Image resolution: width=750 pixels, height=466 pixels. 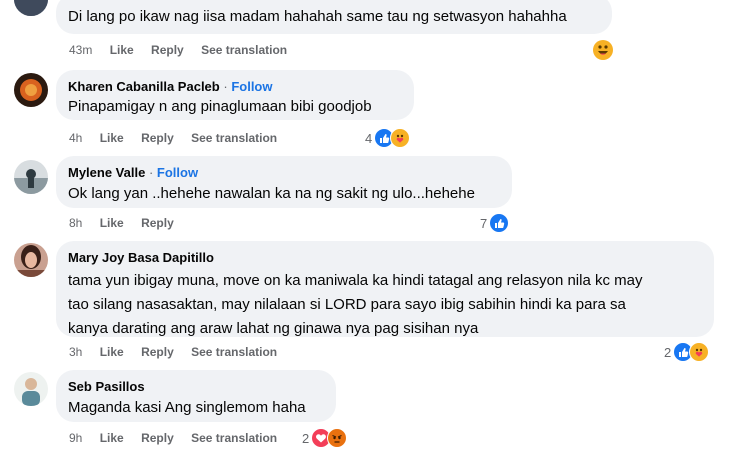 I want to click on commenter-name: Kharen Cabanilla Pacleb · Follow, so click(x=235, y=86).